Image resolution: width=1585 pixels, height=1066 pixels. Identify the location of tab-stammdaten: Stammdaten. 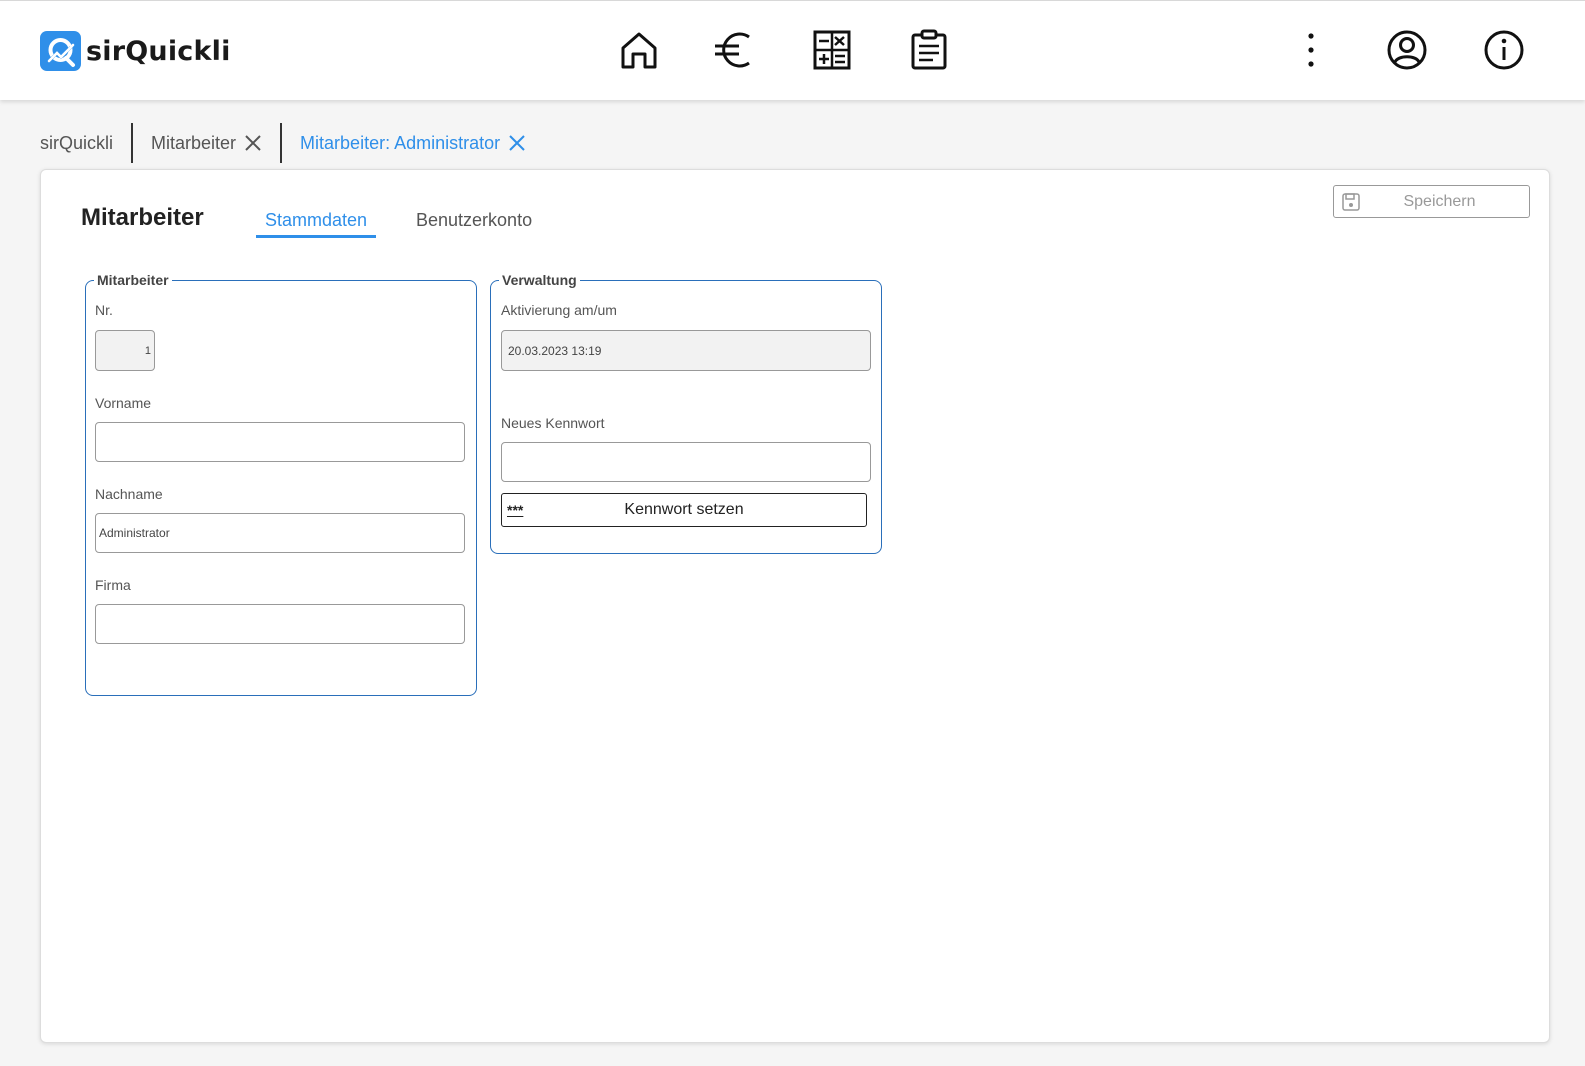
(316, 224).